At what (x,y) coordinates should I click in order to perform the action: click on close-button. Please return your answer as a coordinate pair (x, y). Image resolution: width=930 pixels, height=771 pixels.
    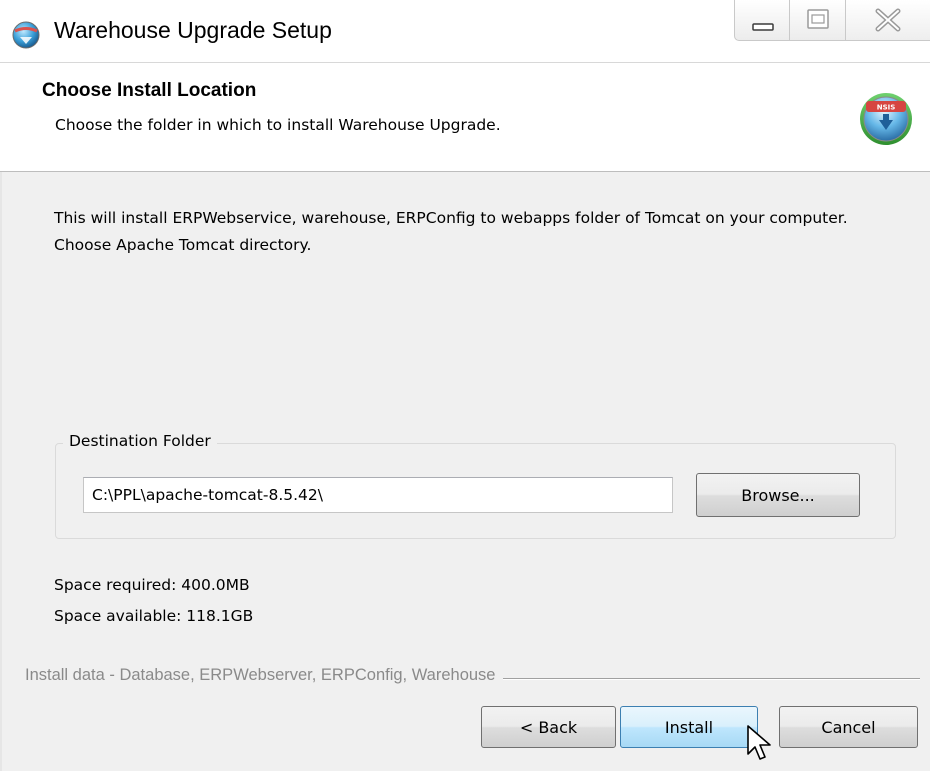
    Looking at the image, I should click on (888, 20).